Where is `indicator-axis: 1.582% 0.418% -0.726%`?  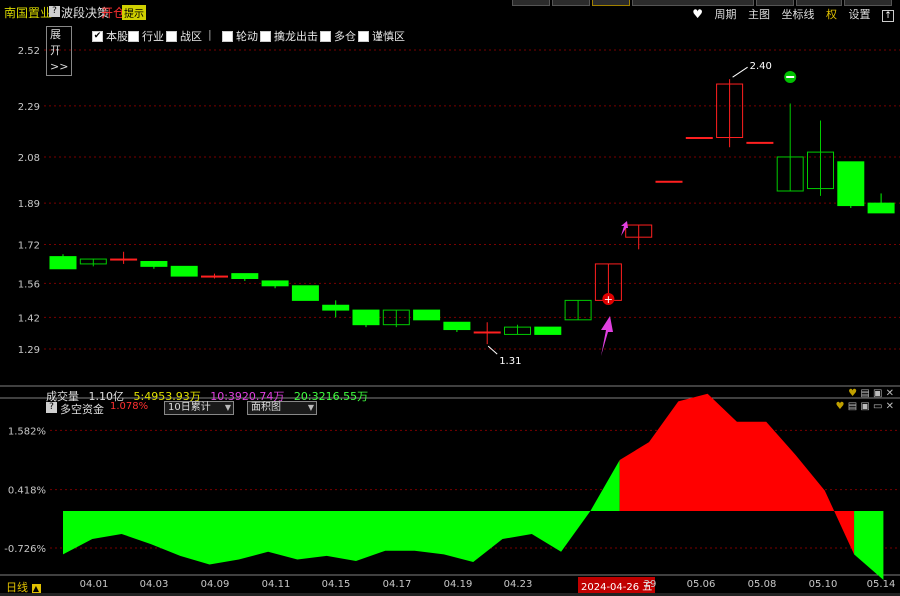 indicator-axis: 1.582% 0.418% -0.726% is located at coordinates (25, 490).